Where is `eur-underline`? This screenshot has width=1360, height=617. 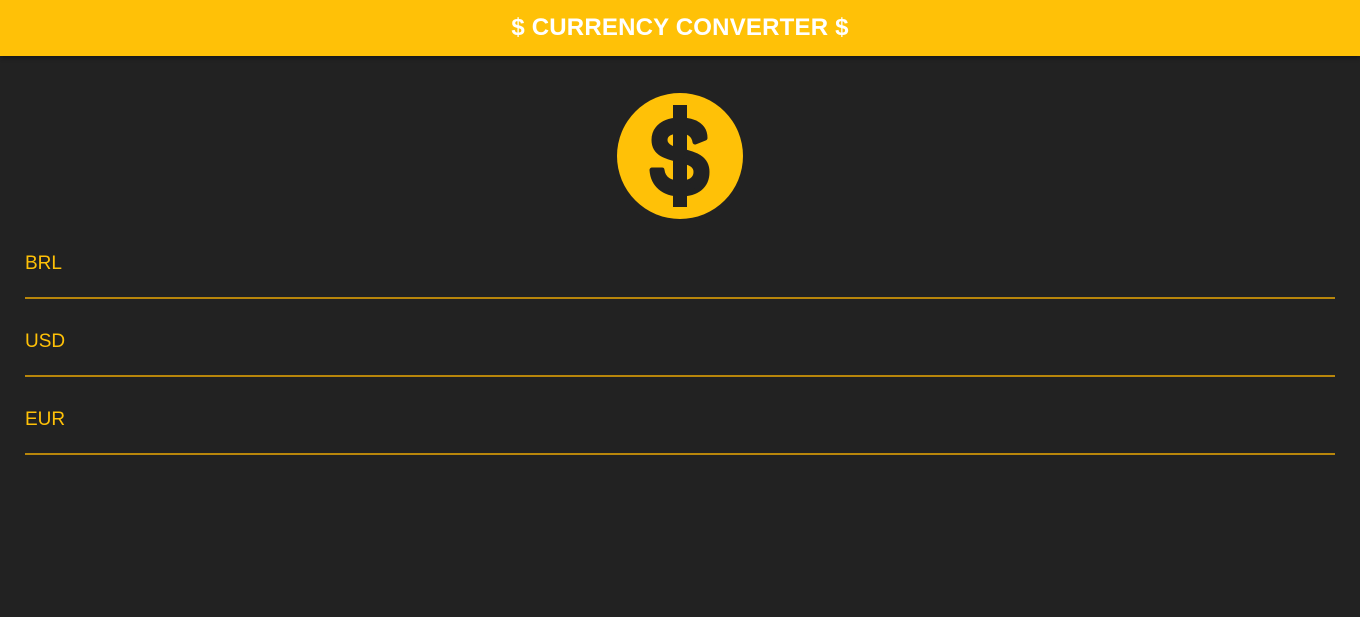 eur-underline is located at coordinates (680, 454).